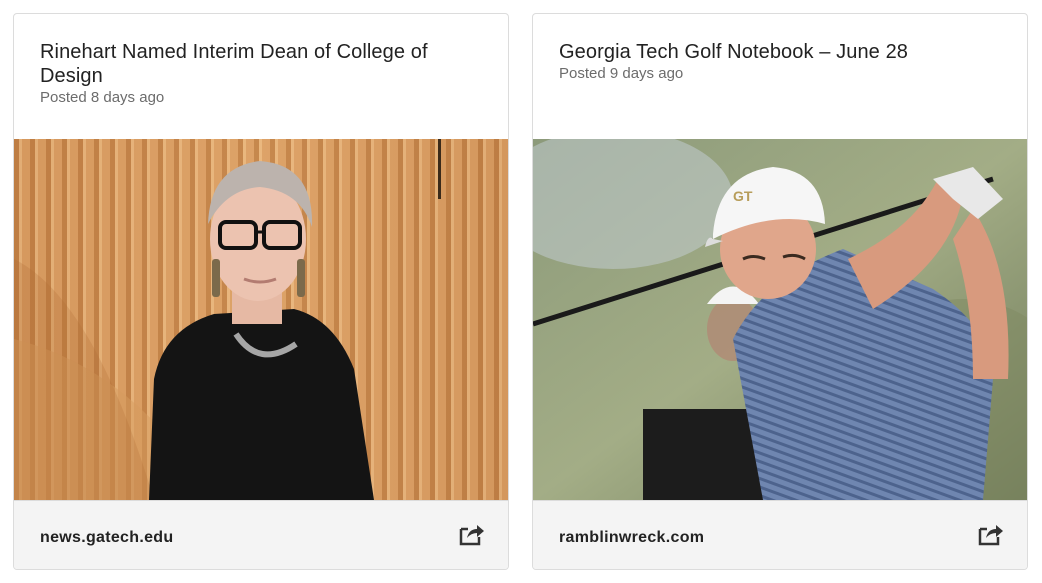 Image resolution: width=1042 pixels, height=583 pixels. I want to click on card-footer: news.gatech.edu, so click(261, 534).